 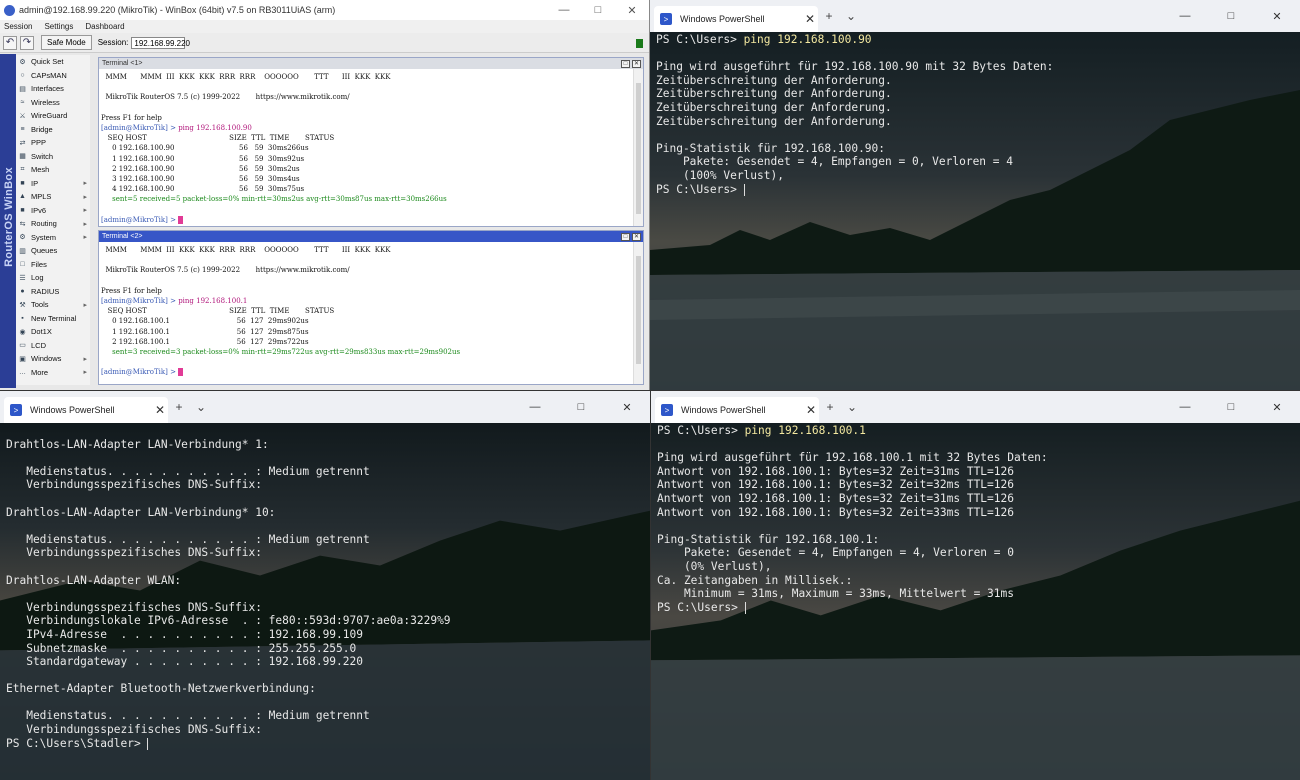 I want to click on help-line: Press F1 for help, so click(x=131, y=290).